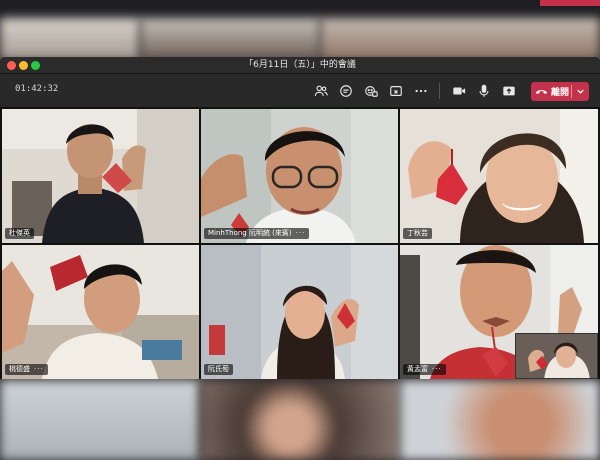 This screenshot has width=600, height=460. I want to click on hang-up-icon, so click(541, 91).